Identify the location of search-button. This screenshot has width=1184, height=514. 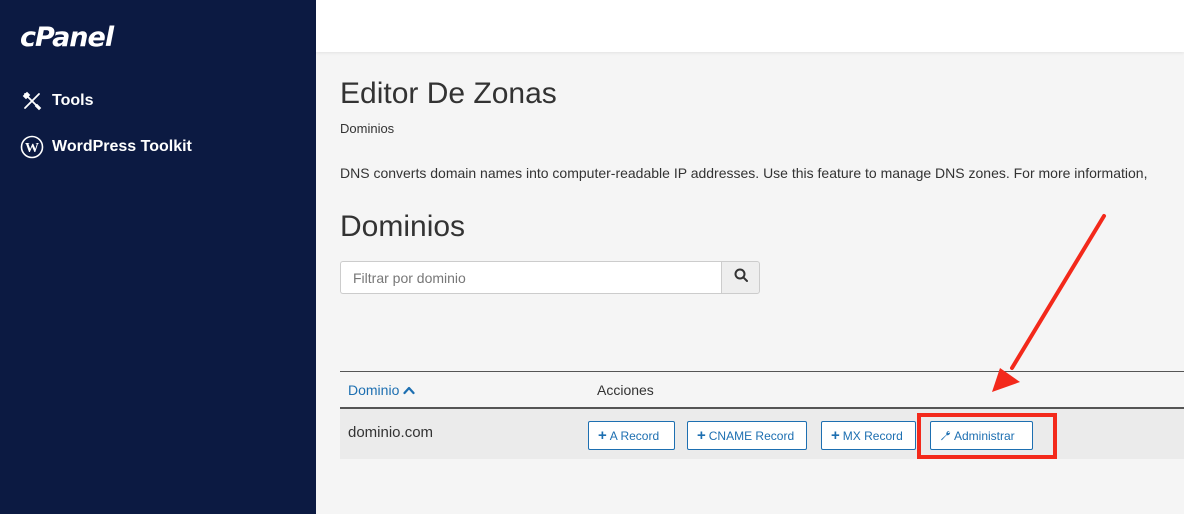
(740, 277).